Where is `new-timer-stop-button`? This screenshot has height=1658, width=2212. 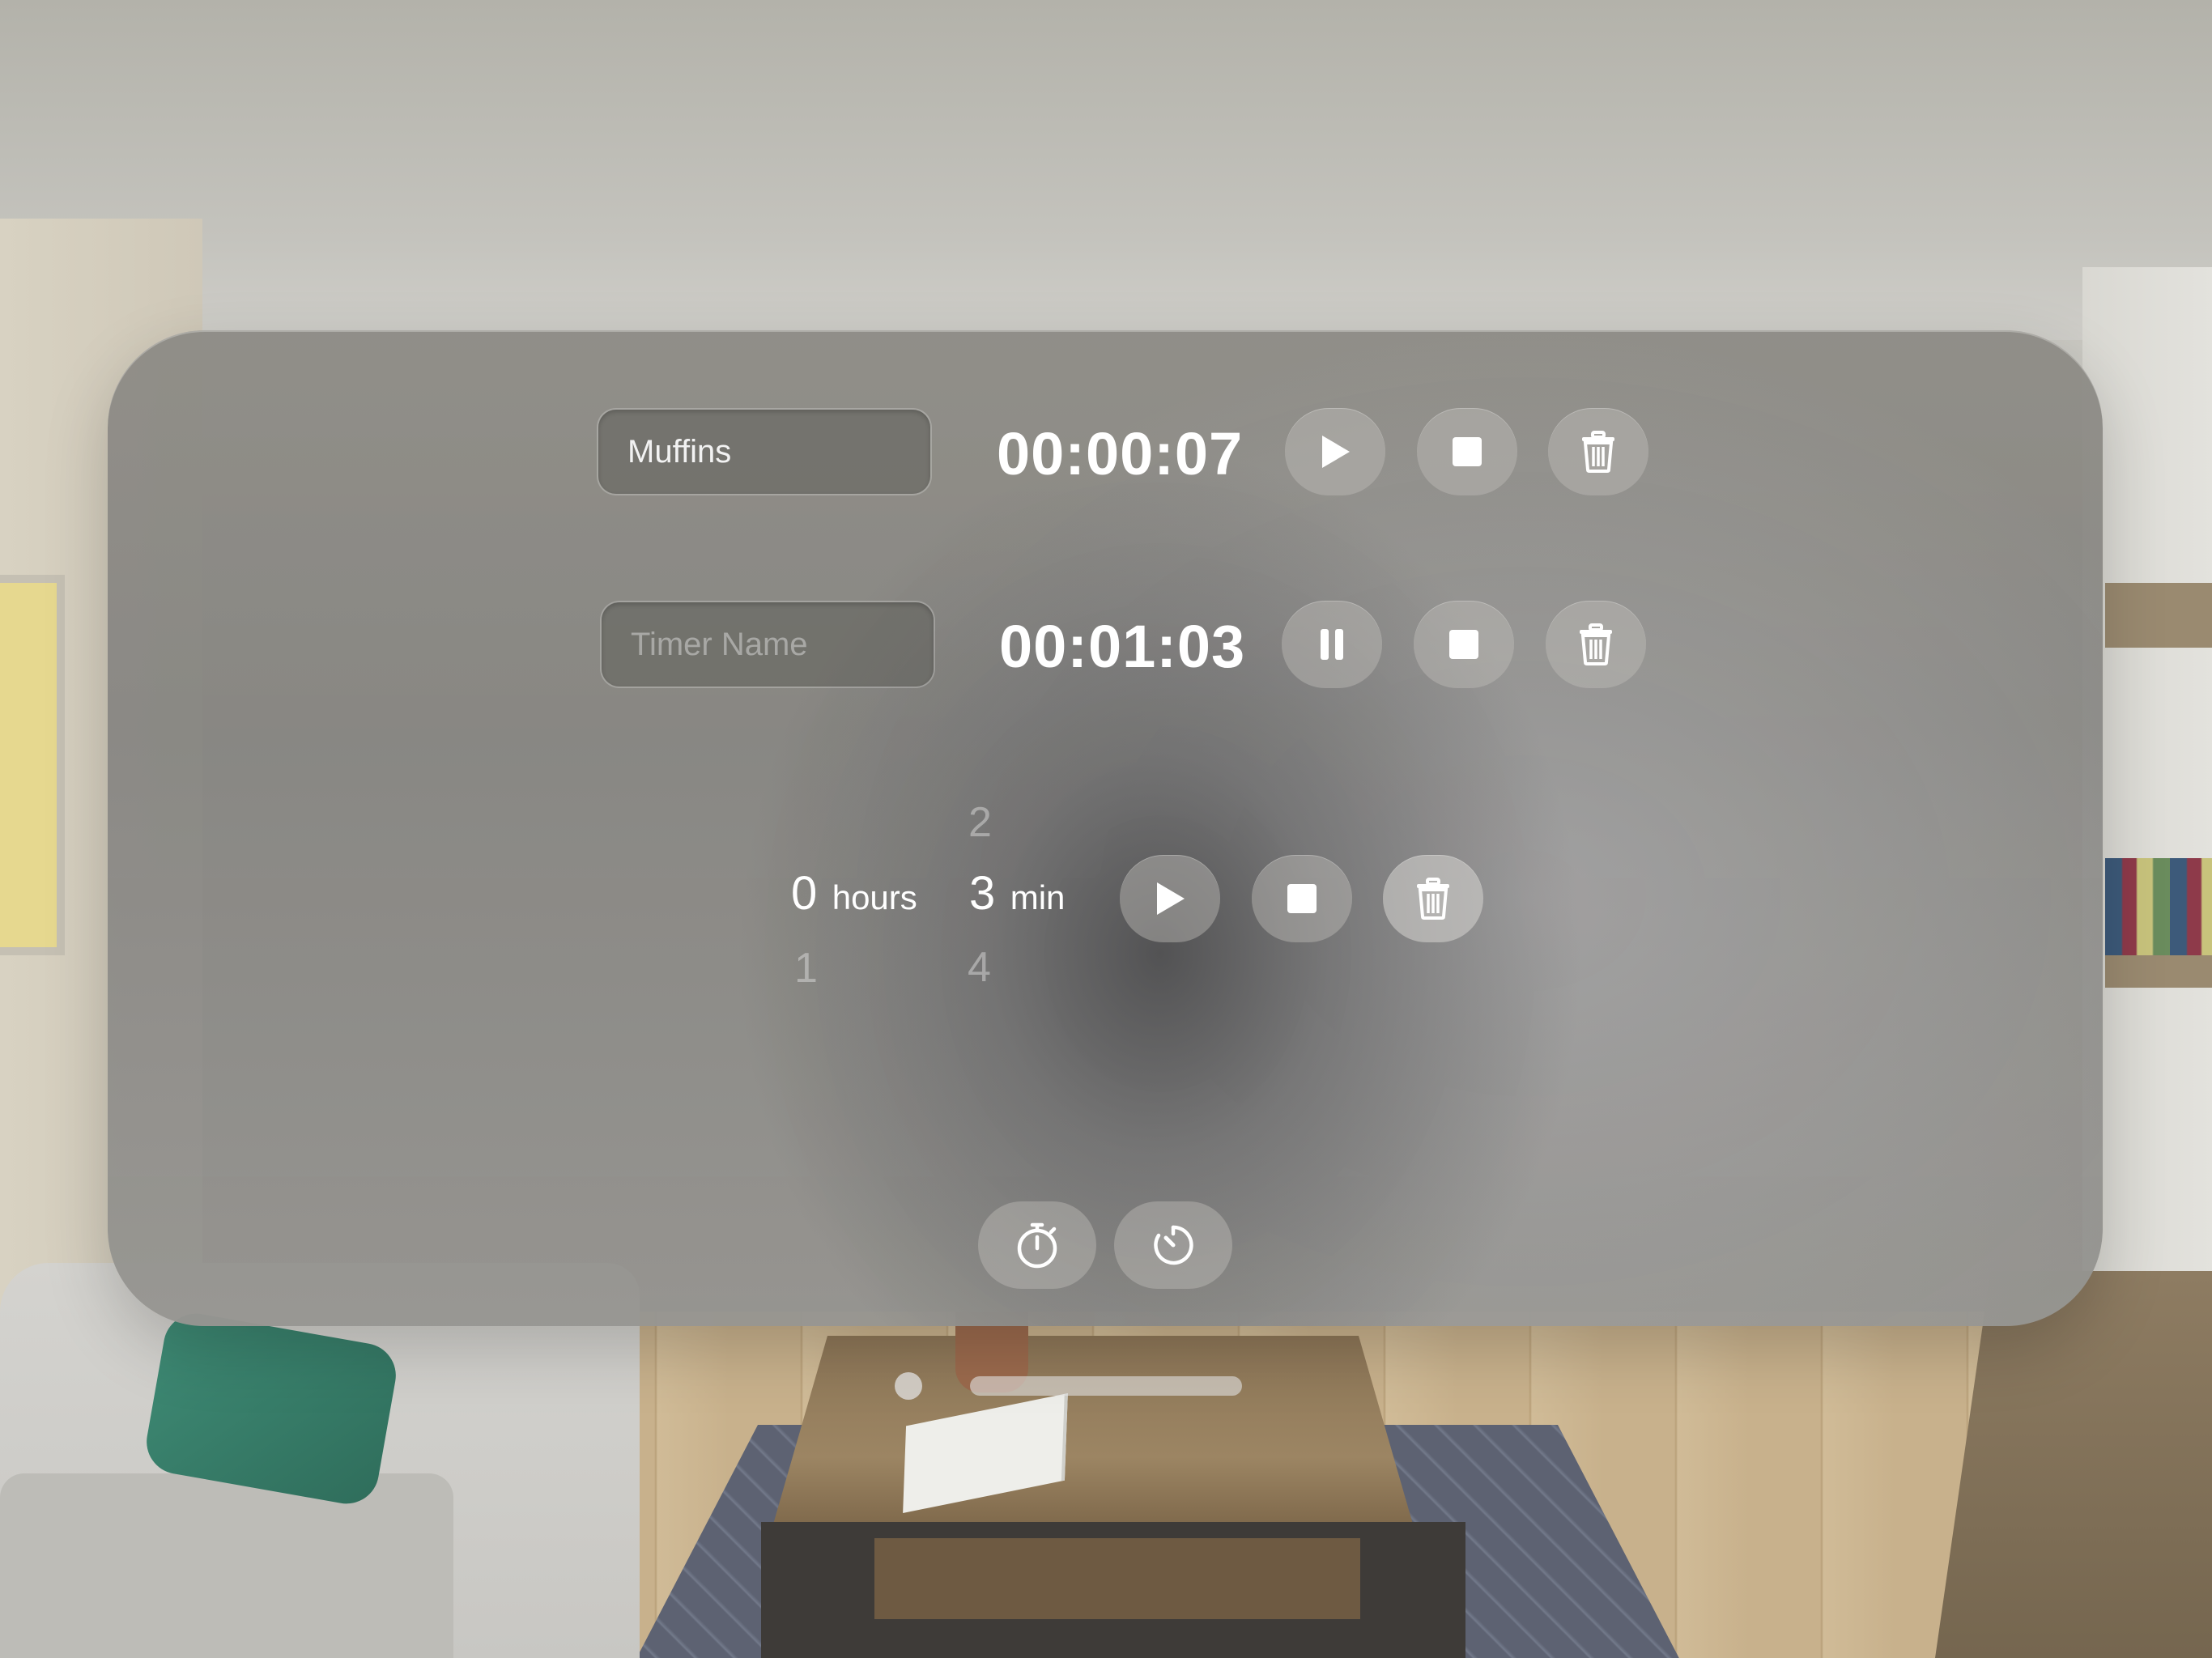
new-timer-stop-button is located at coordinates (1302, 898).